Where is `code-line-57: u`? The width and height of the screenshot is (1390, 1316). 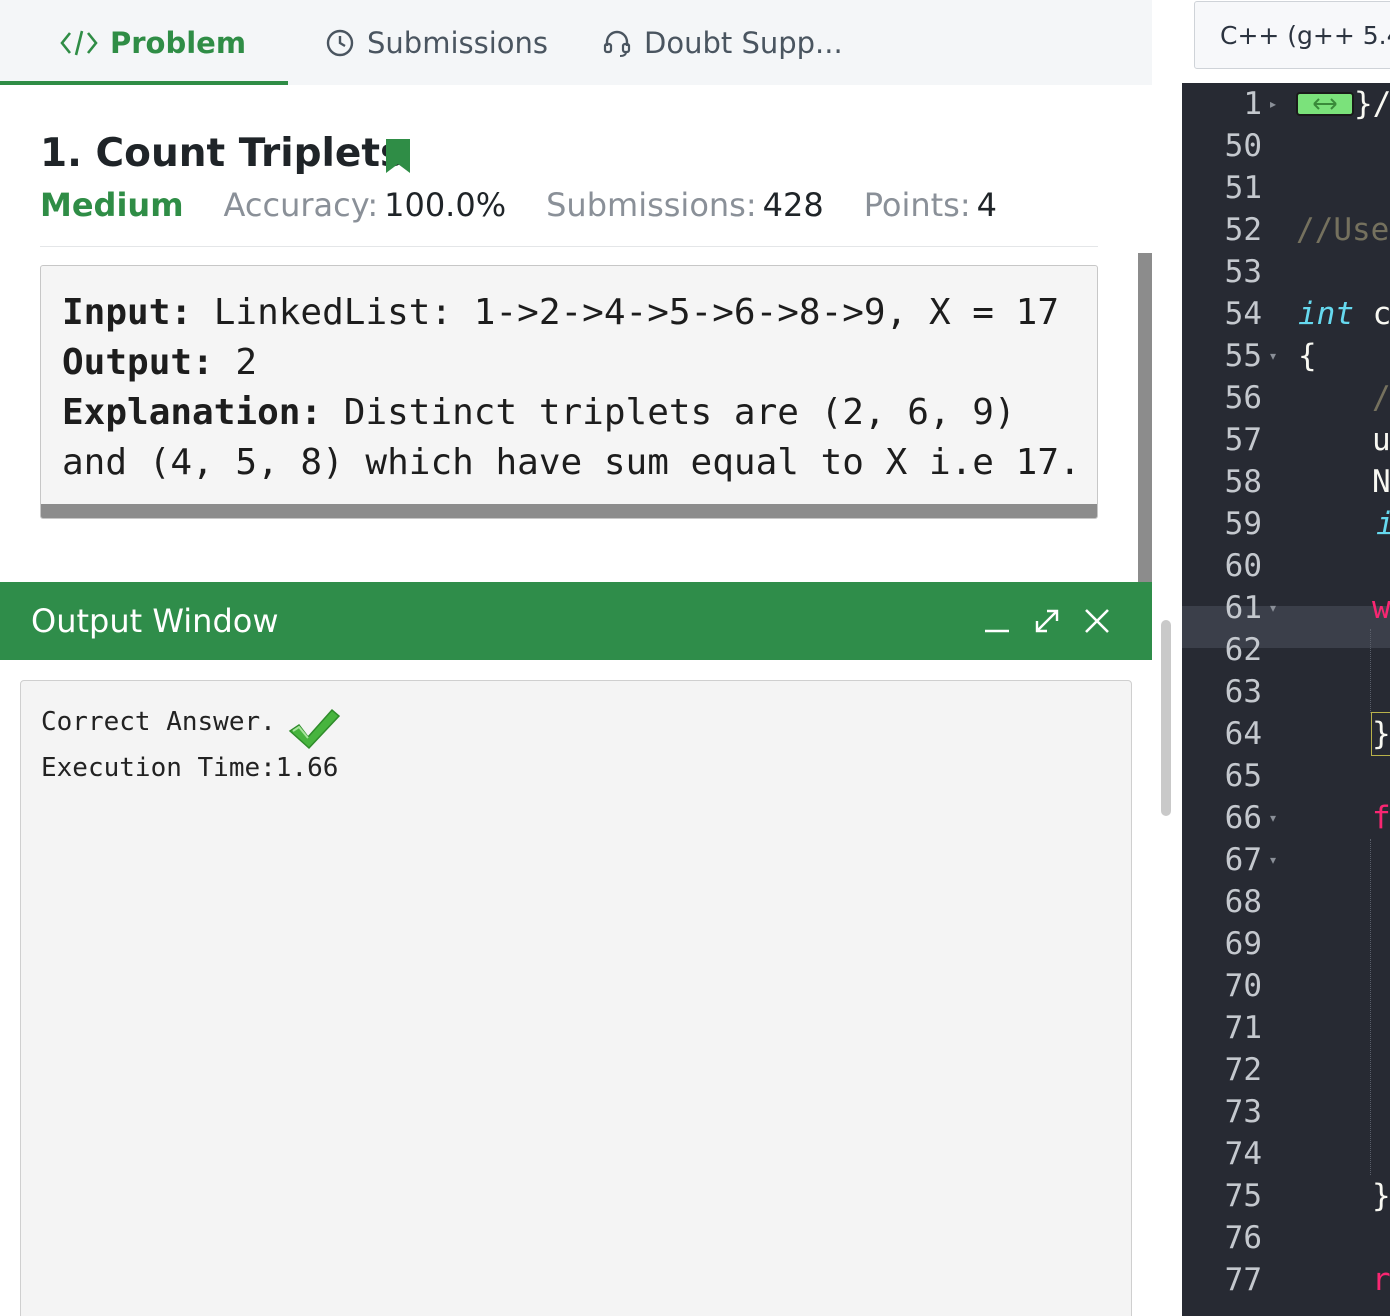 code-line-57: u is located at coordinates (1381, 440).